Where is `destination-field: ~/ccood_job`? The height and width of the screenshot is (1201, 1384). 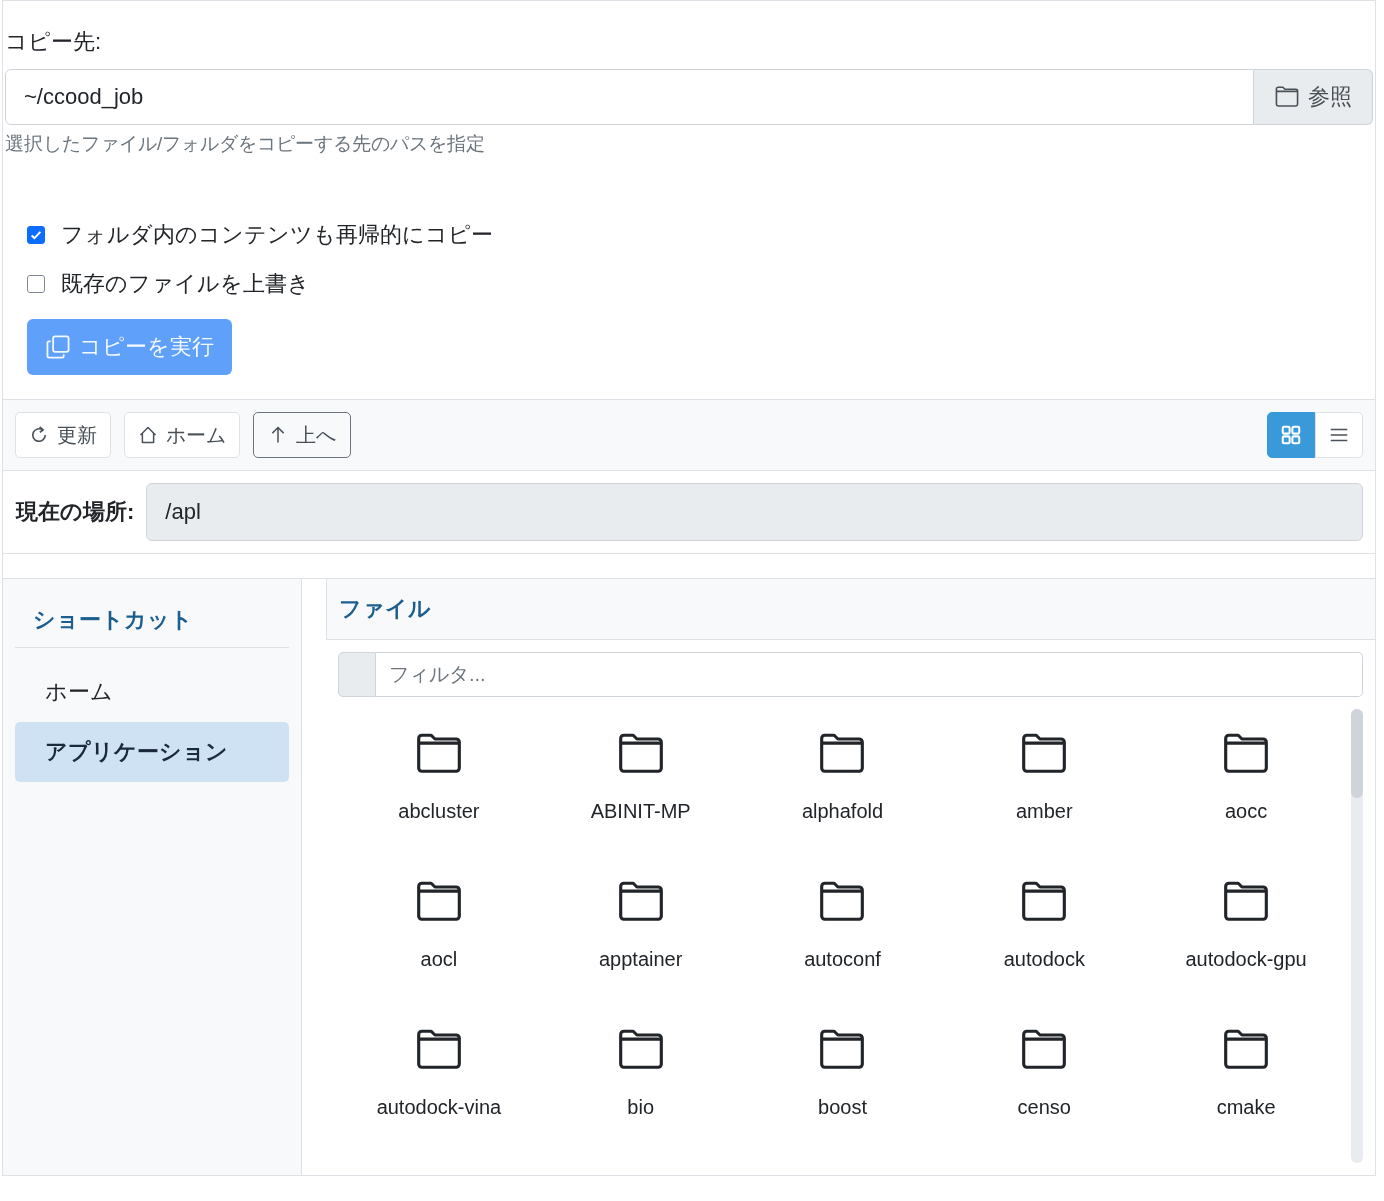
destination-field: ~/ccood_job is located at coordinates (629, 97).